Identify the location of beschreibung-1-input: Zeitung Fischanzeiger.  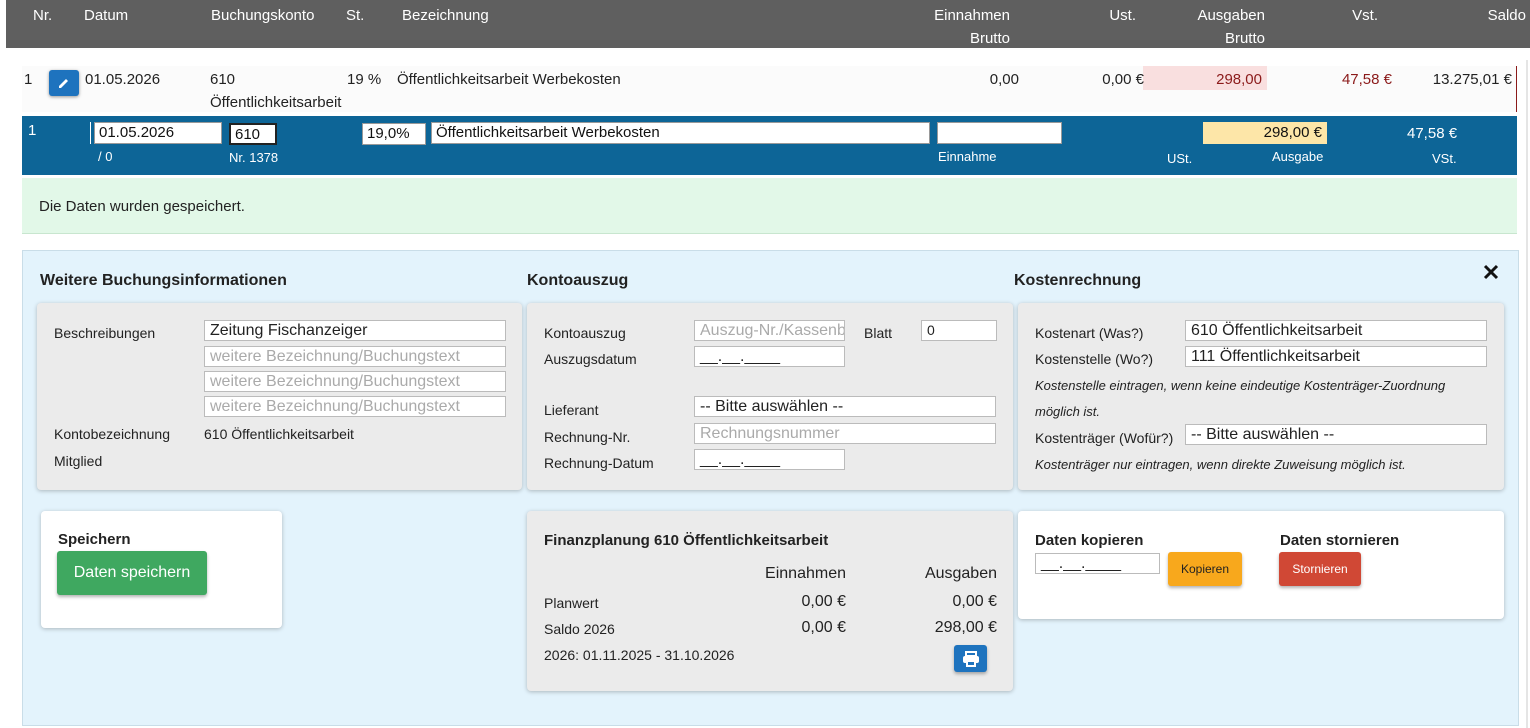
(355, 330).